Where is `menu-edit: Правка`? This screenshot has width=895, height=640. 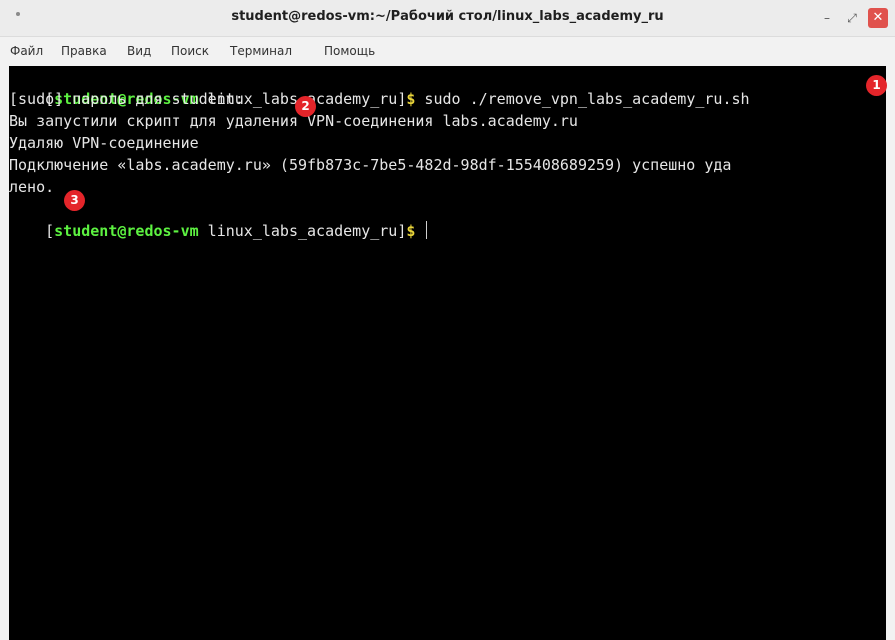
menu-edit: Правка is located at coordinates (84, 51).